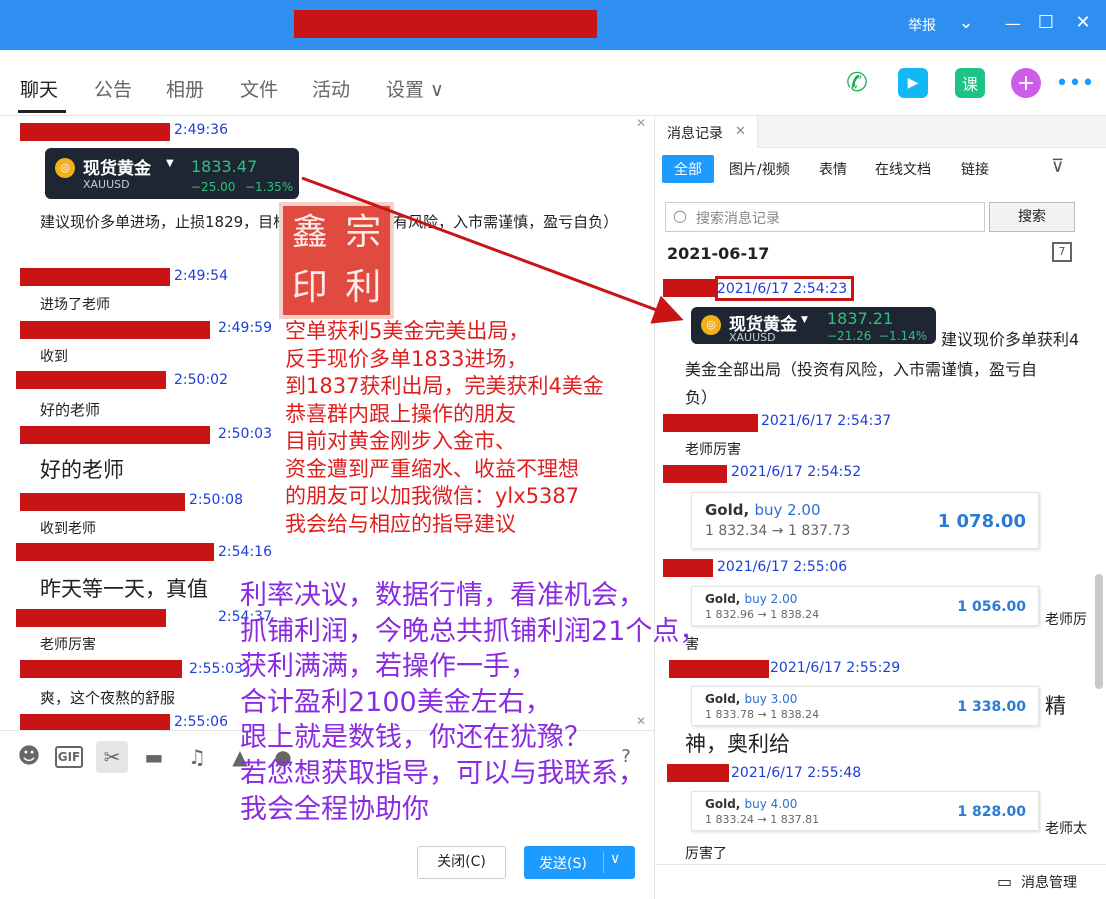 The height and width of the screenshot is (899, 1106). Describe the element at coordinates (1049, 882) in the screenshot. I see `message-manage-button: 消息管理` at that location.